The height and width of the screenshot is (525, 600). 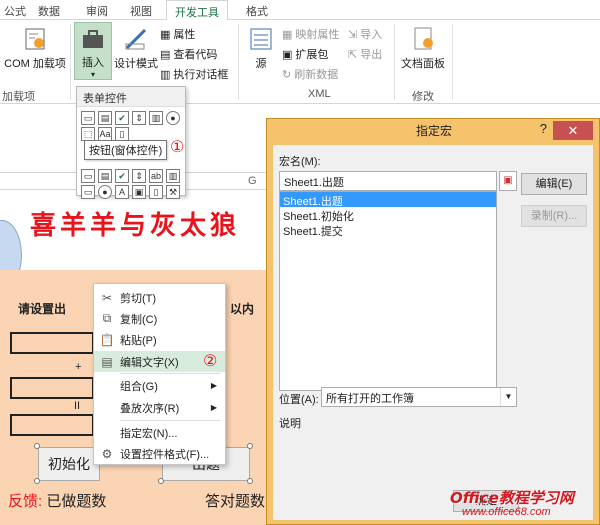 I want to click on refresh-data-button: ↻ 刷新数据, so click(x=310, y=74).